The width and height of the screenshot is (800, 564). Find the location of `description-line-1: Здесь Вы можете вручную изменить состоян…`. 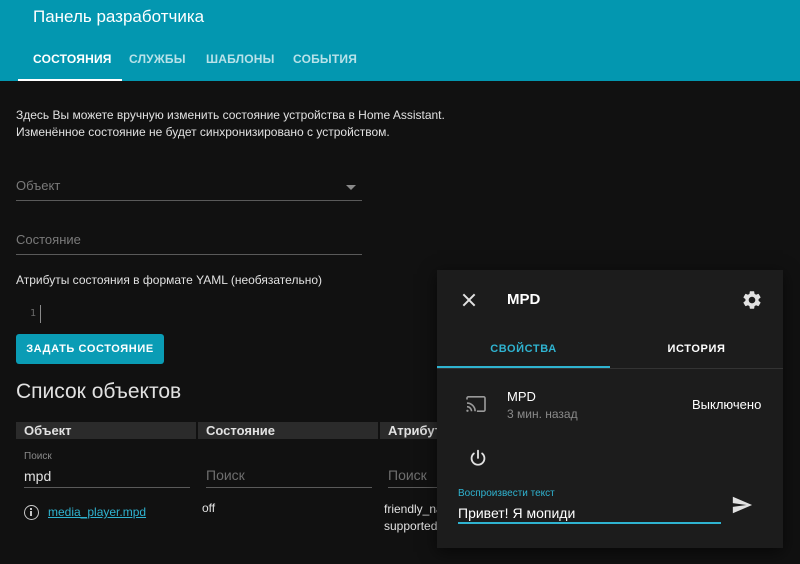

description-line-1: Здесь Вы можете вручную изменить состоян… is located at coordinates (230, 115).